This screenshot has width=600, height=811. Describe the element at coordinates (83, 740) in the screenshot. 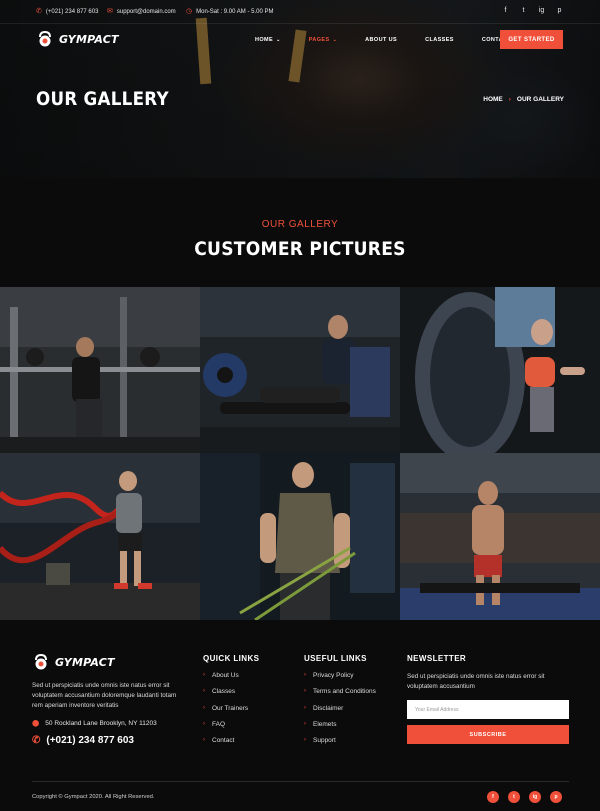

I see `footer-phone: ✆ (+021) 234 877 603` at that location.